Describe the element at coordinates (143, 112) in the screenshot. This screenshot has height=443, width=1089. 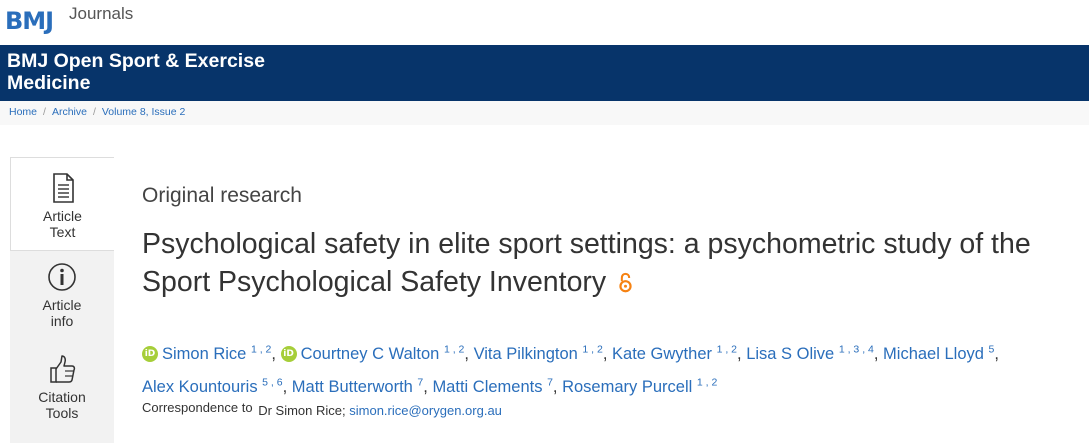
I see `breadcrumb-issue: Volume 8, Issue 2` at that location.